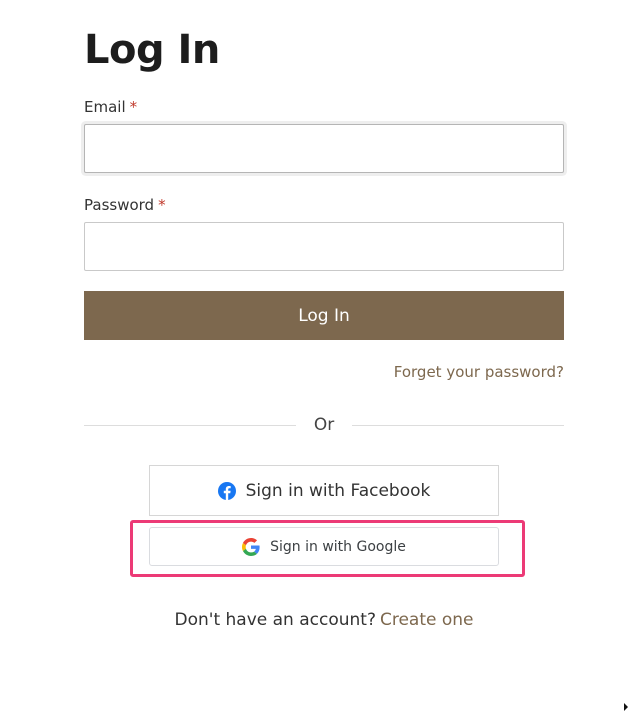  I want to click on mouse-cursor-icon, so click(626, 707).